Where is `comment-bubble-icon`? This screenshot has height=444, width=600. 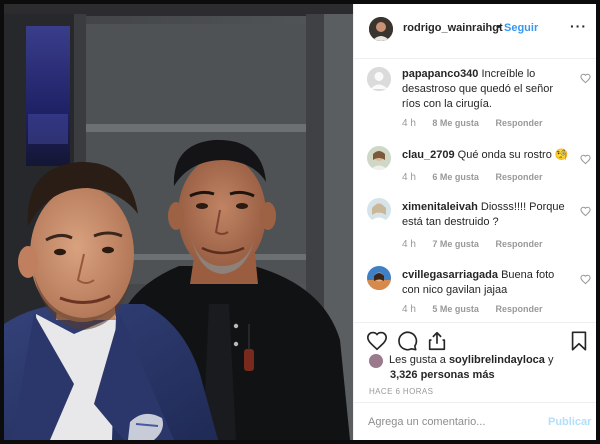 comment-bubble-icon is located at coordinates (407, 341).